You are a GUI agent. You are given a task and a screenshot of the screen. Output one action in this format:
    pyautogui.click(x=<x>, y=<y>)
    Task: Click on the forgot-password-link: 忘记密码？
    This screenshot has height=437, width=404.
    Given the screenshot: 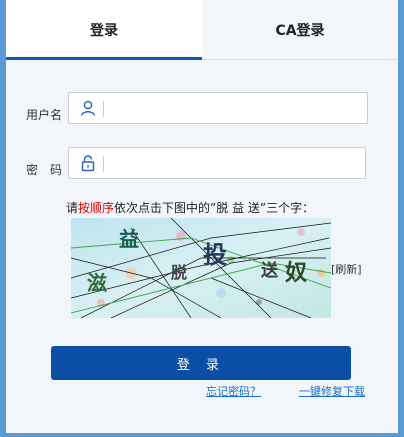 What is the action you would take?
    pyautogui.click(x=233, y=391)
    